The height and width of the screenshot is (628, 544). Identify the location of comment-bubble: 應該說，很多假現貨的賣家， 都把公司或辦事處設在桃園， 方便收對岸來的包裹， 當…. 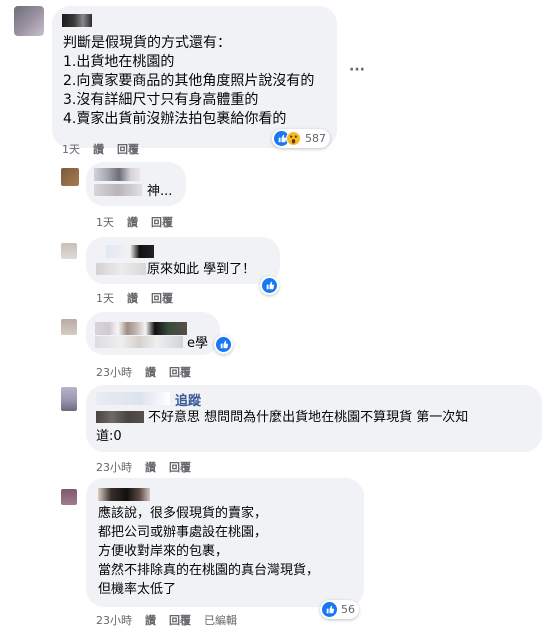
(225, 542).